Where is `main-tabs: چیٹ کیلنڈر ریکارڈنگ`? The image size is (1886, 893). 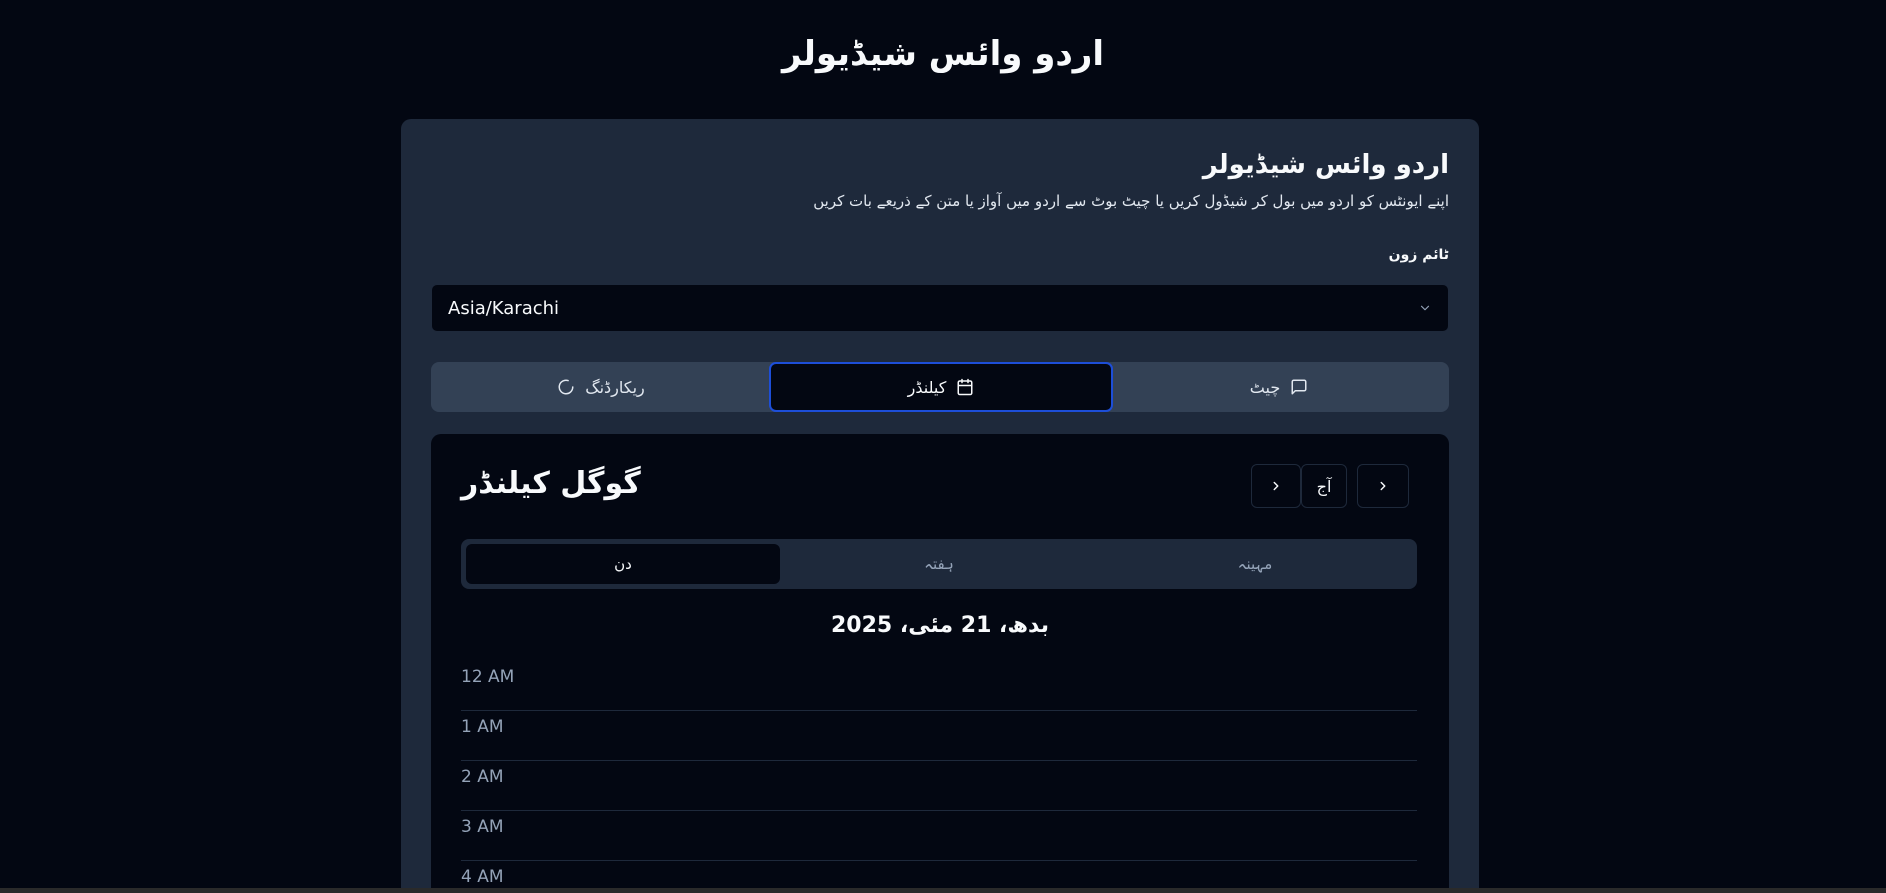
main-tabs: چیٹ کیلنڈر ریکارڈنگ is located at coordinates (940, 387).